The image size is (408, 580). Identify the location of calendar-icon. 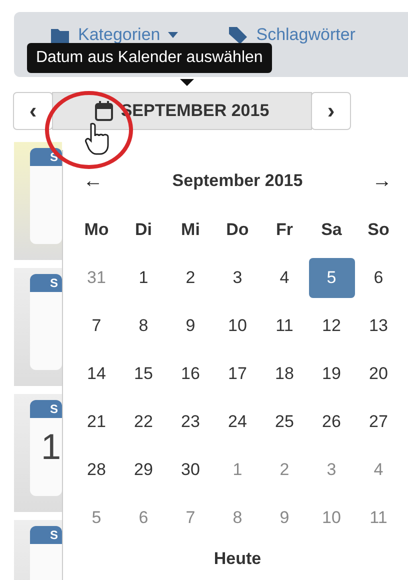
(103, 111).